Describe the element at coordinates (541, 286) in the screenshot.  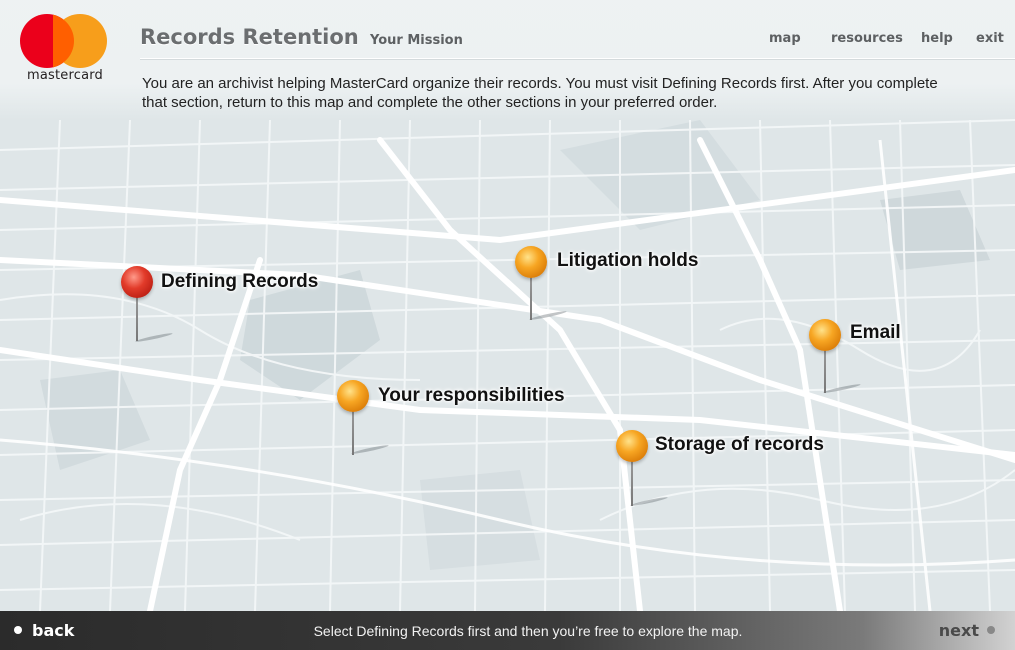
I see `pin-litigation-holds` at that location.